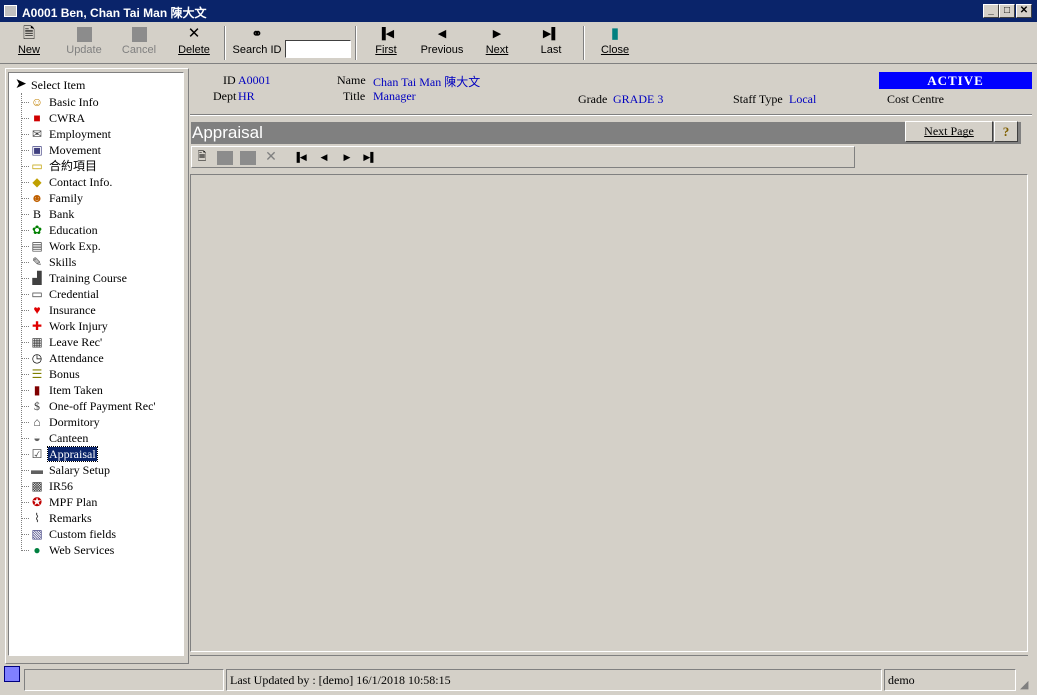  What do you see at coordinates (60, 229) in the screenshot?
I see `tree-item: ✿ Education` at bounding box center [60, 229].